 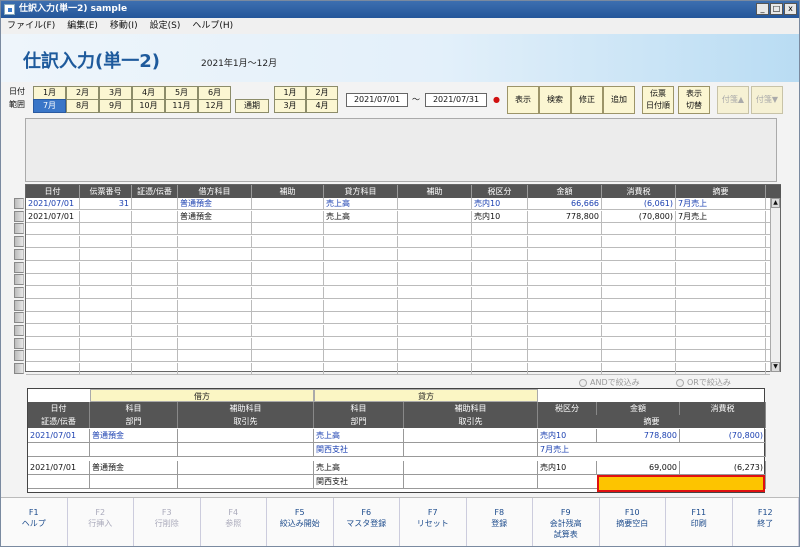 I want to click on detail-cell: 売内10, so click(x=567, y=468).